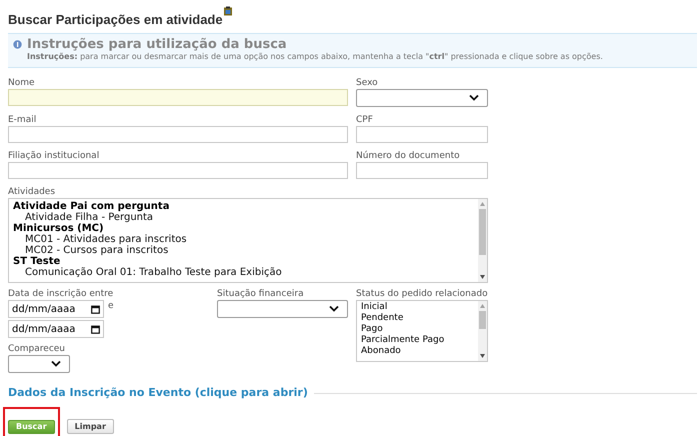 The height and width of the screenshot is (436, 700). I want to click on field-label: Situação financeira, so click(261, 294).